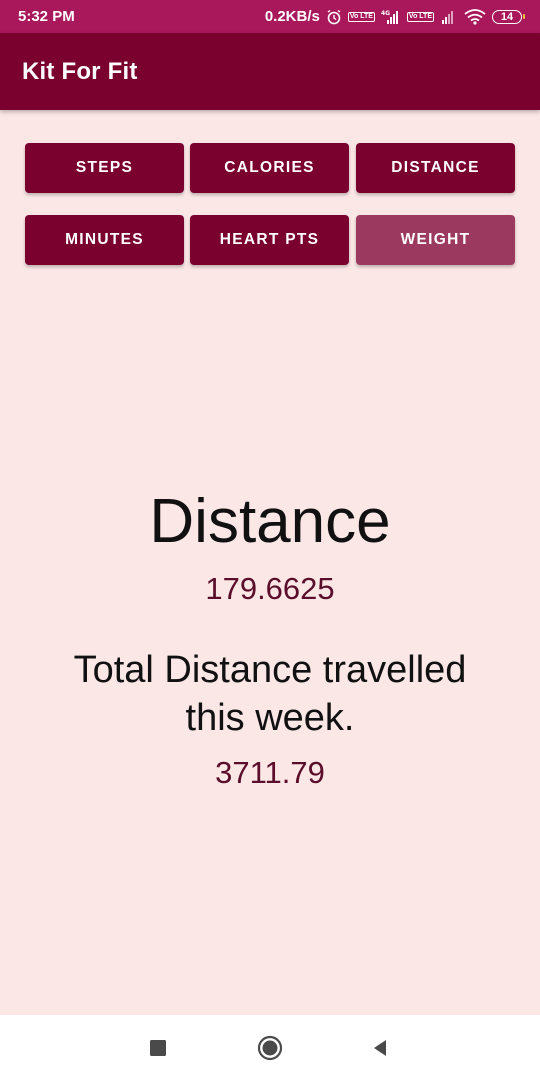  What do you see at coordinates (269, 168) in the screenshot?
I see `calories-button: CALORIES` at bounding box center [269, 168].